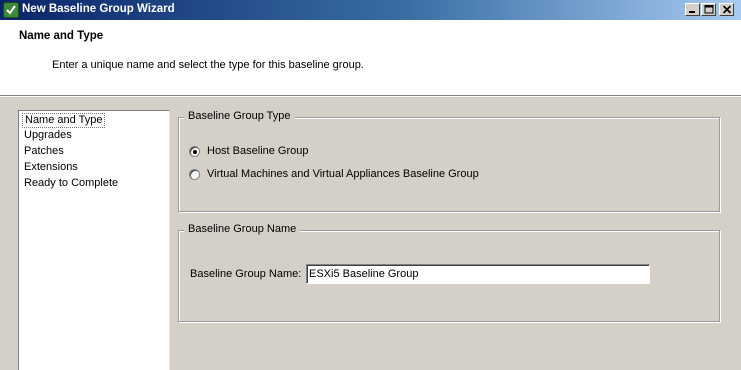 This screenshot has width=741, height=370. Describe the element at coordinates (239, 116) in the screenshot. I see `group-legend: Baseline Group Type` at that location.